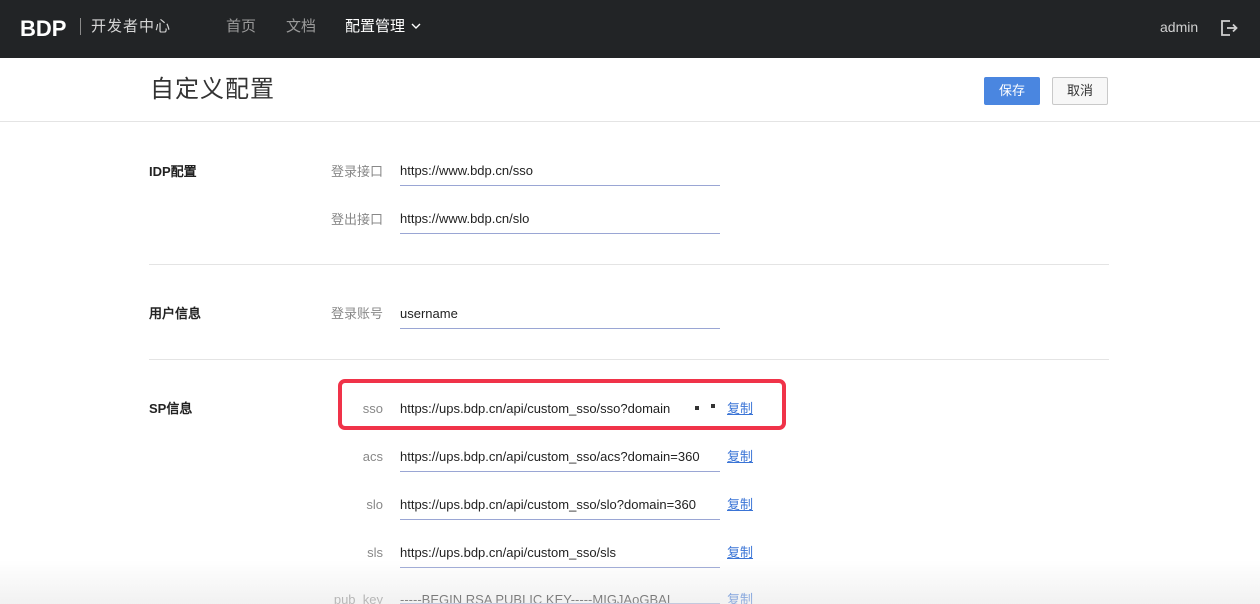  What do you see at coordinates (416, 25) in the screenshot?
I see `chevron-down-icon` at bounding box center [416, 25].